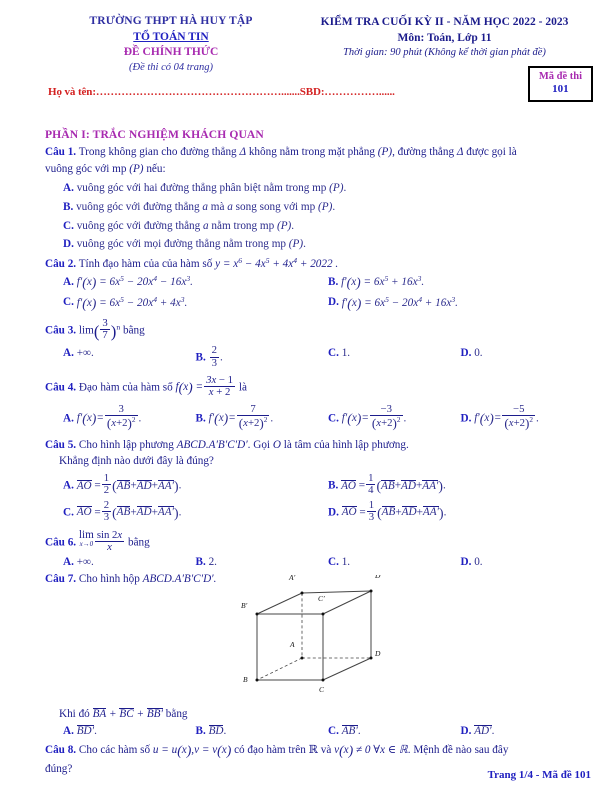  What do you see at coordinates (253, 417) in the screenshot?
I see `option-b-fraction: 7 (x+2)2` at bounding box center [253, 417].